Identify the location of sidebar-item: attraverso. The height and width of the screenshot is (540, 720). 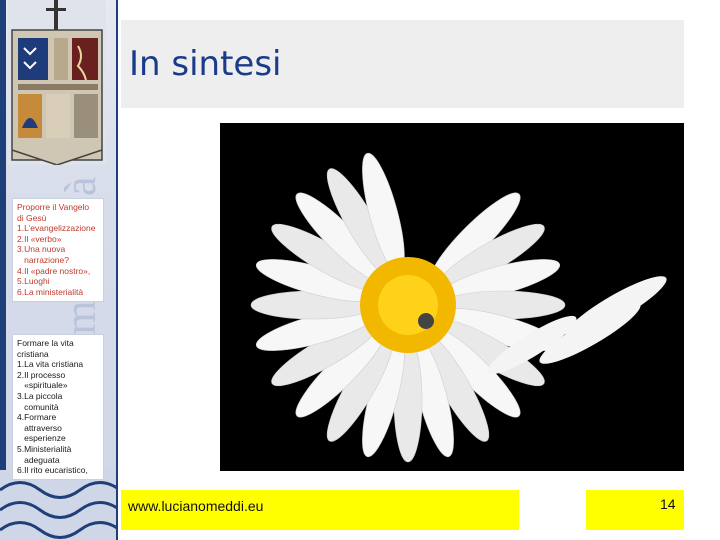
(58, 428).